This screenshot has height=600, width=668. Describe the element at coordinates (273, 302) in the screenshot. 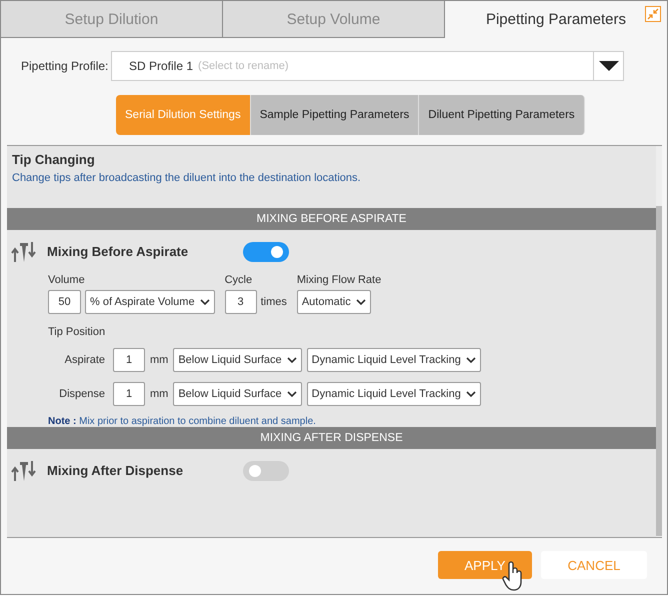

I see `times-label: times` at that location.